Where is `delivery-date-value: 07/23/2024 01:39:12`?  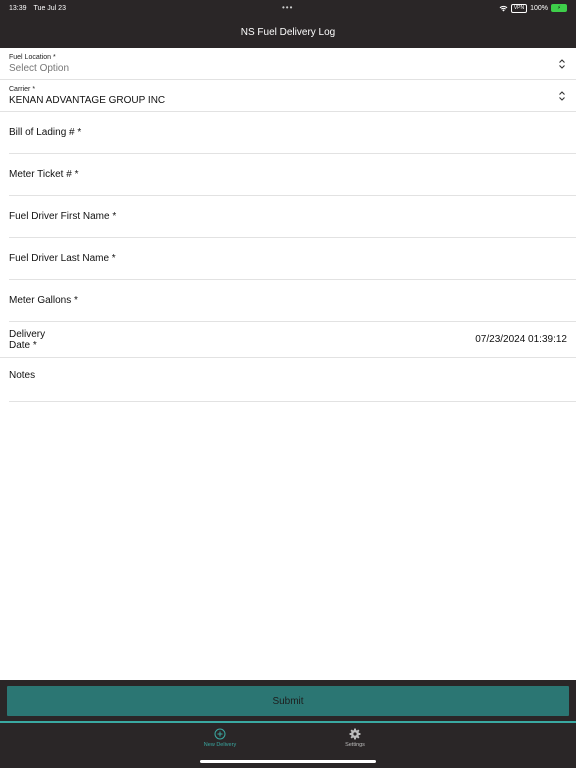
delivery-date-value: 07/23/2024 01:39:12 is located at coordinates (521, 339).